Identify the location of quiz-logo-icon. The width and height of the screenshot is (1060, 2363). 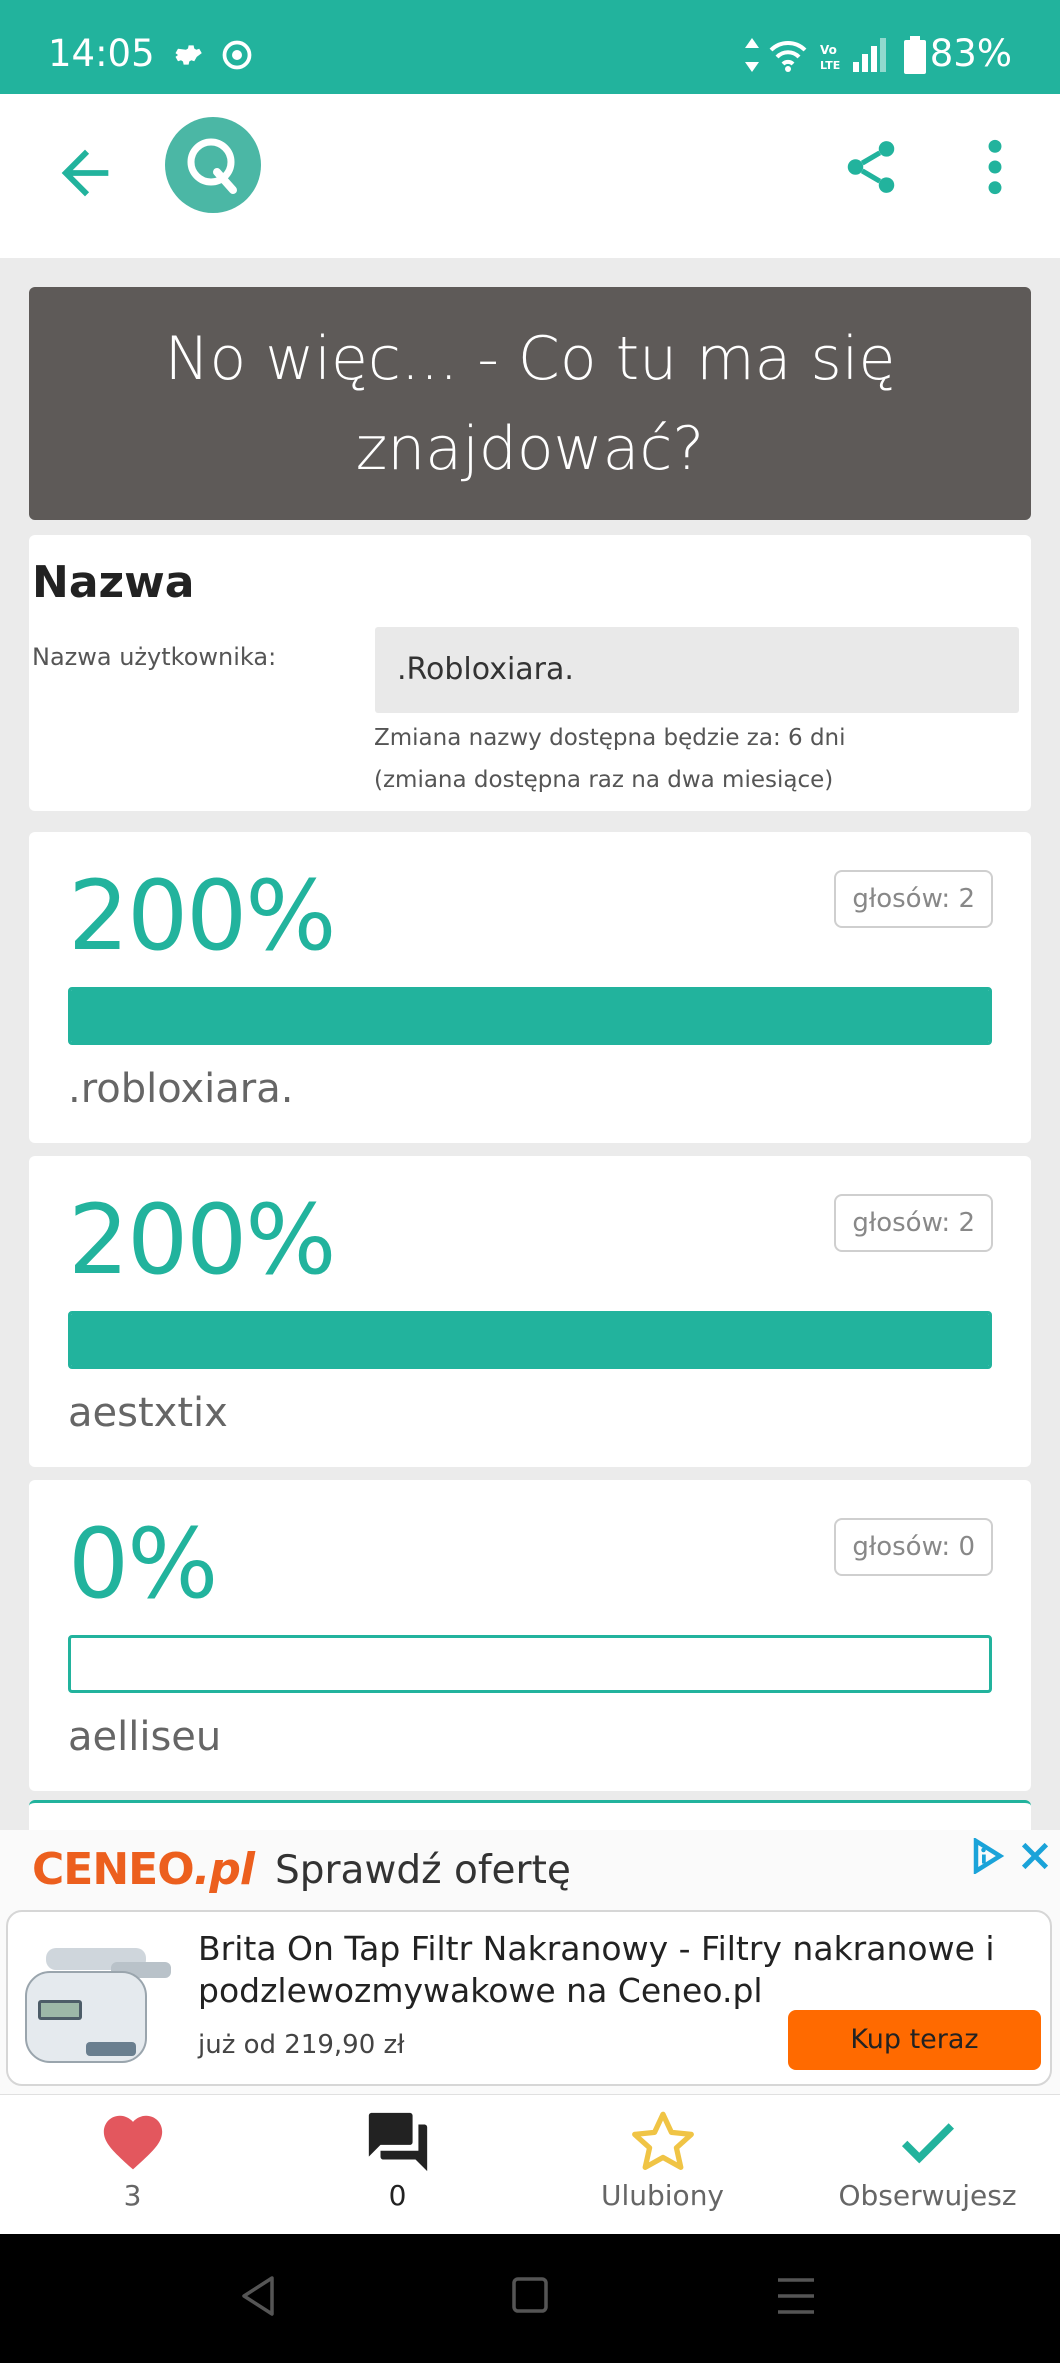
(212, 166).